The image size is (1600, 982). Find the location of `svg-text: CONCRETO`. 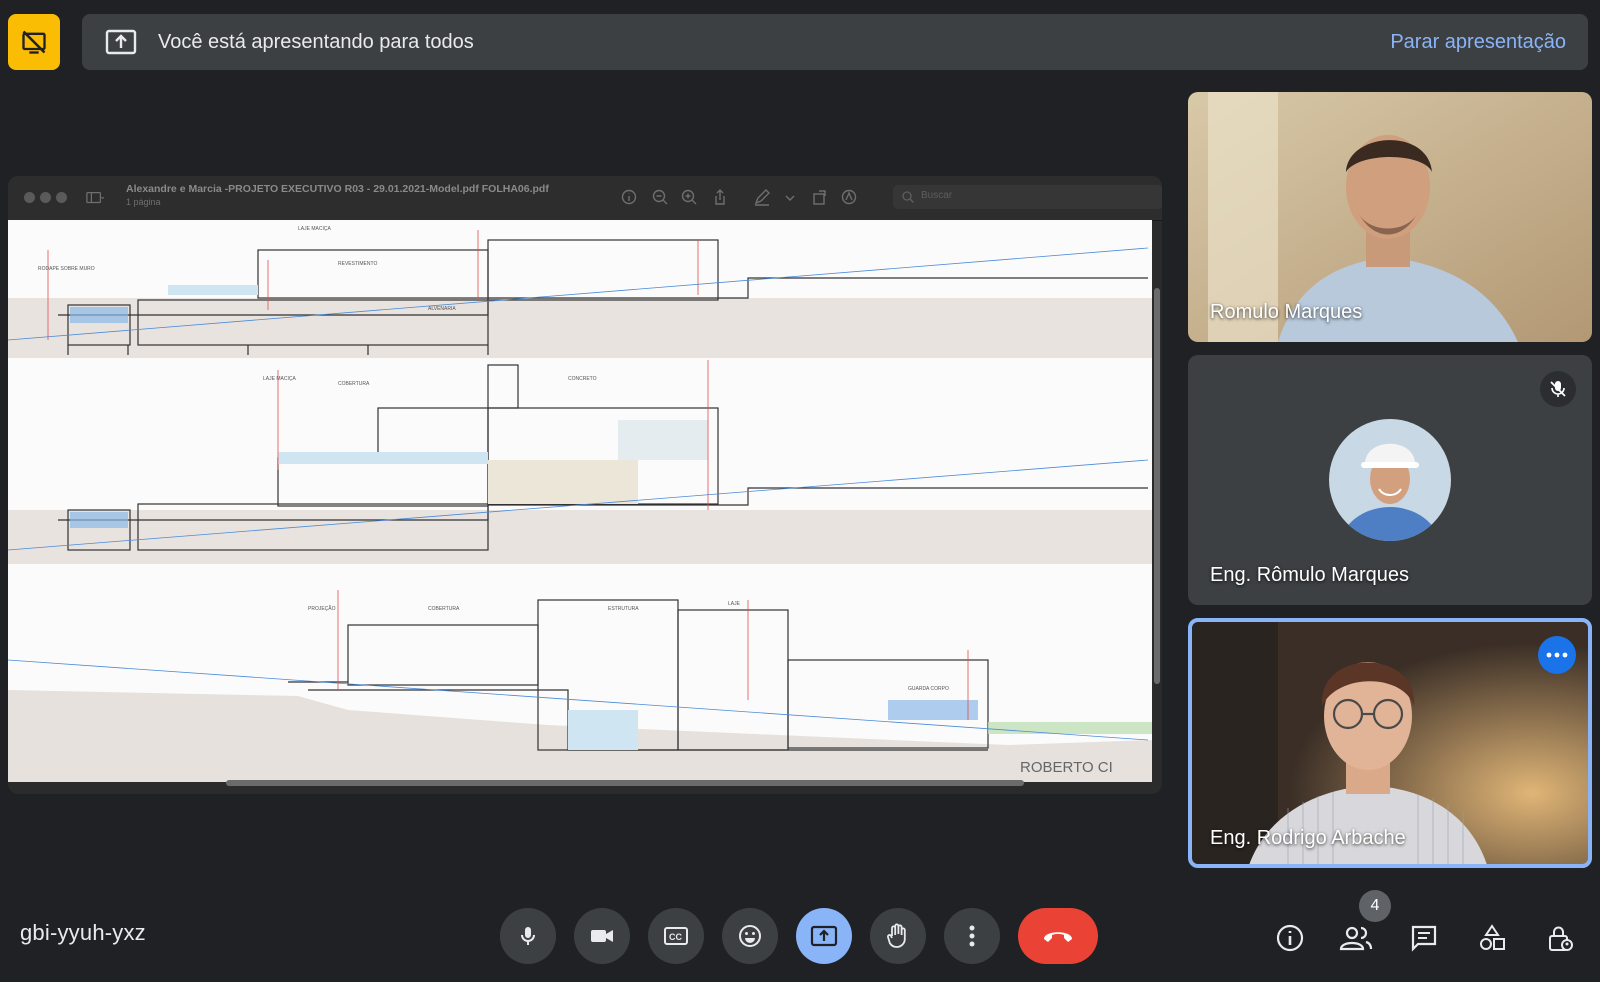

svg-text: CONCRETO is located at coordinates (582, 379).